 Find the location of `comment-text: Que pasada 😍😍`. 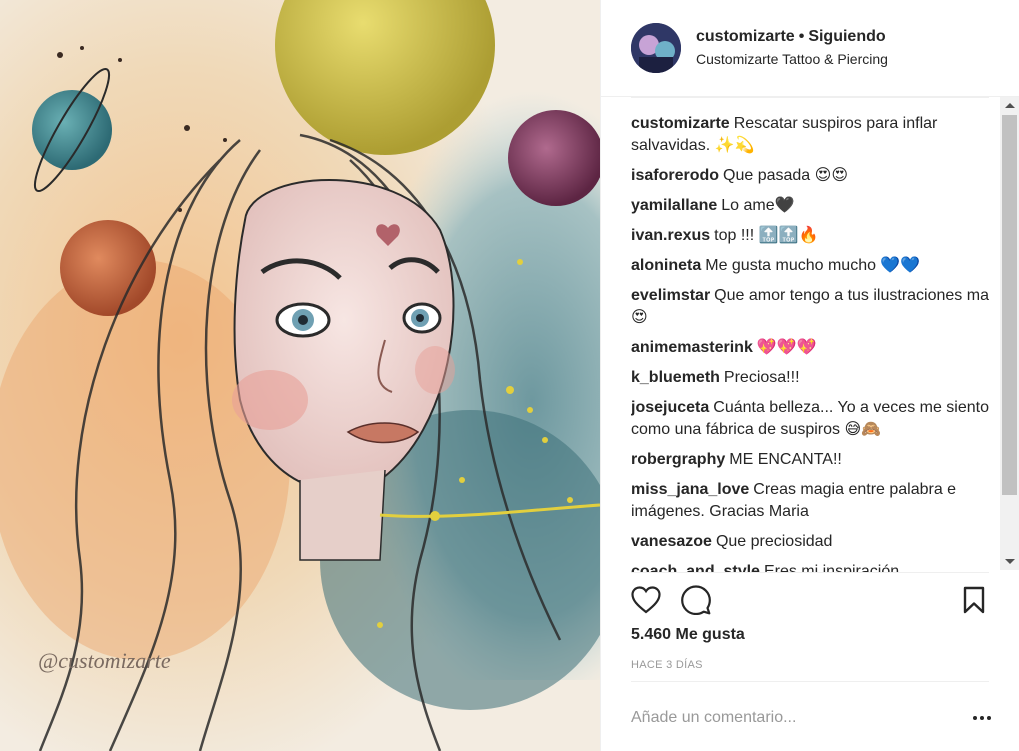

comment-text: Que pasada 😍😍 is located at coordinates (785, 175).